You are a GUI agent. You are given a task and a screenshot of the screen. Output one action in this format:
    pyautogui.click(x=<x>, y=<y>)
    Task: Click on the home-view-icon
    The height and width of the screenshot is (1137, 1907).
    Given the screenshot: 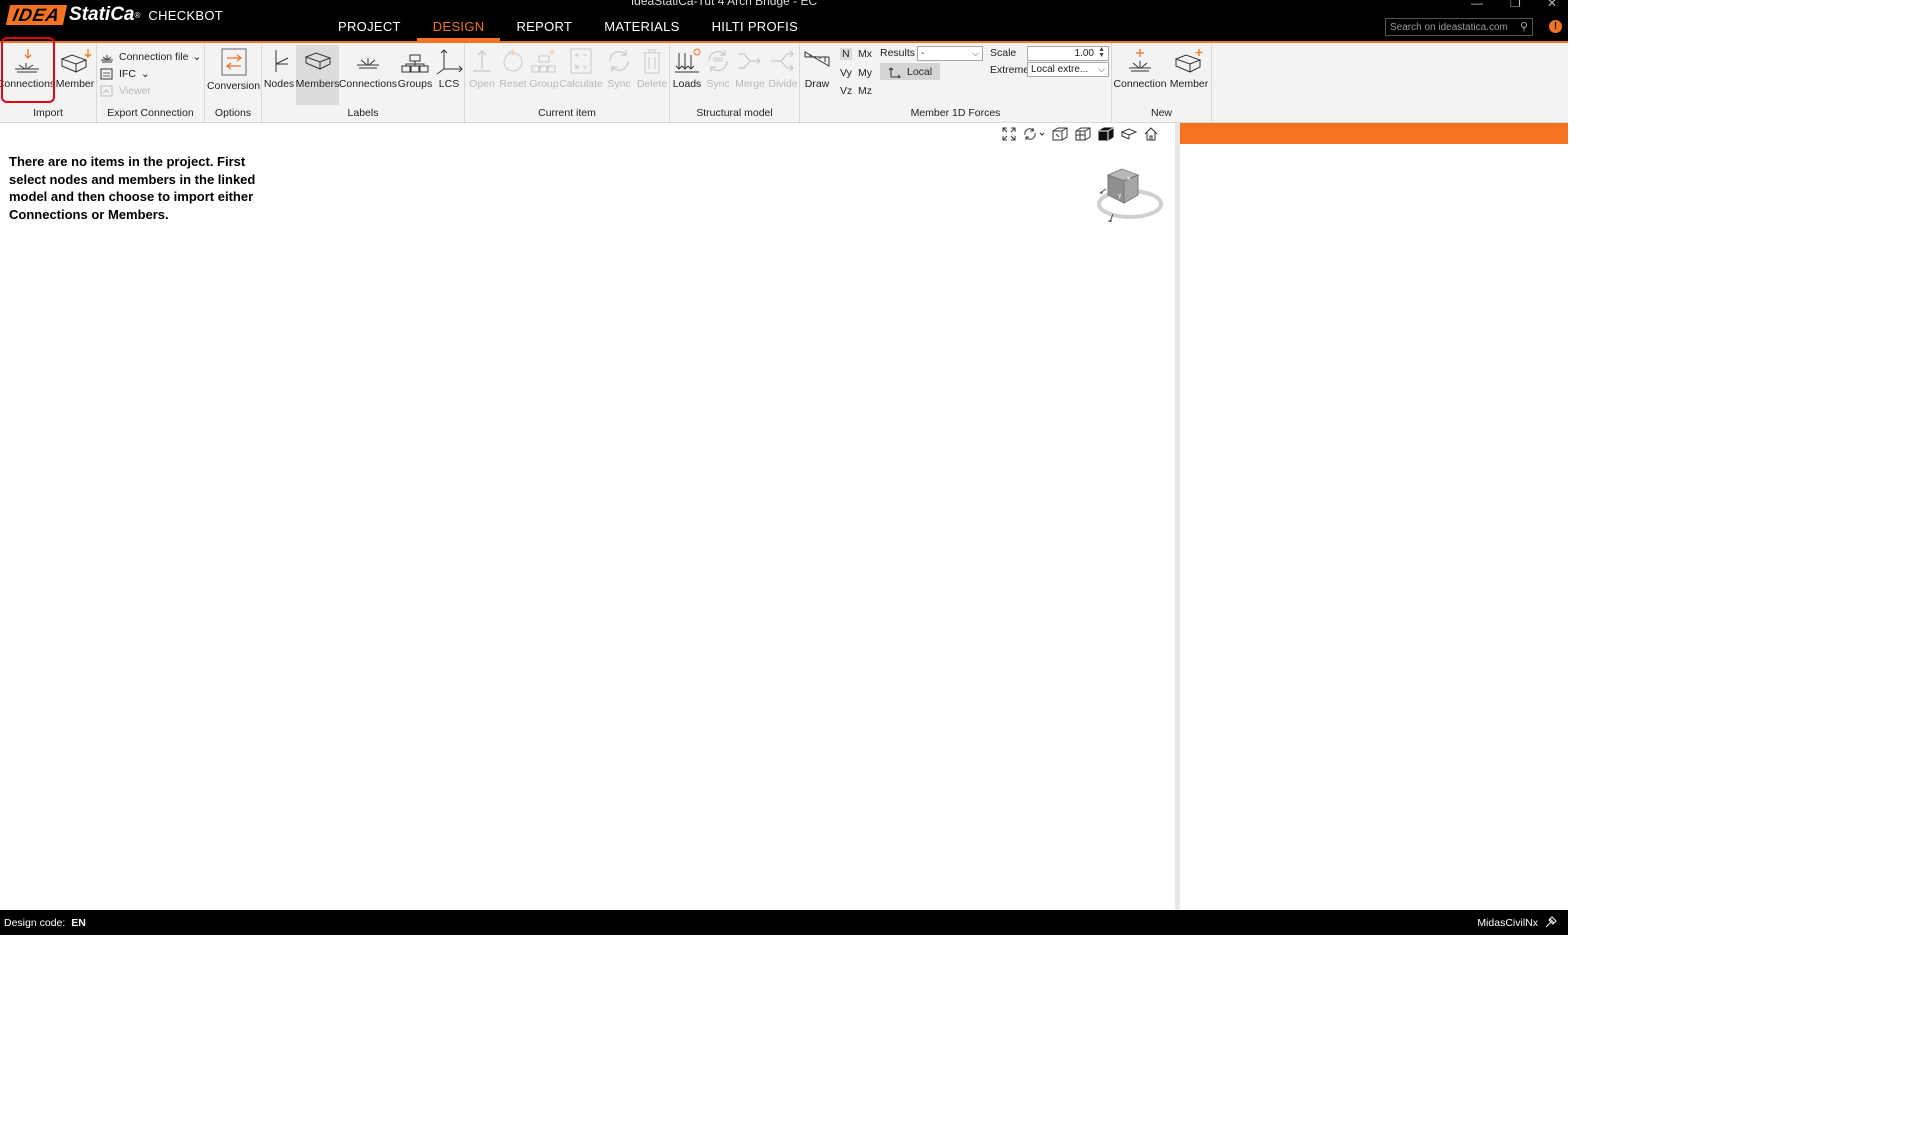 What is the action you would take?
    pyautogui.click(x=1151, y=135)
    